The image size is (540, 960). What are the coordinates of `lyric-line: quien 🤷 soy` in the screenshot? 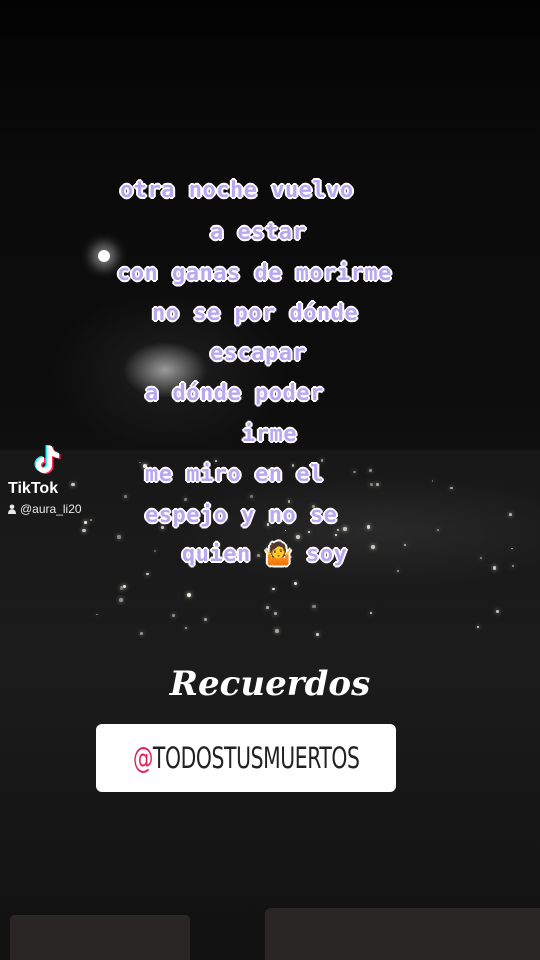 It's located at (265, 554).